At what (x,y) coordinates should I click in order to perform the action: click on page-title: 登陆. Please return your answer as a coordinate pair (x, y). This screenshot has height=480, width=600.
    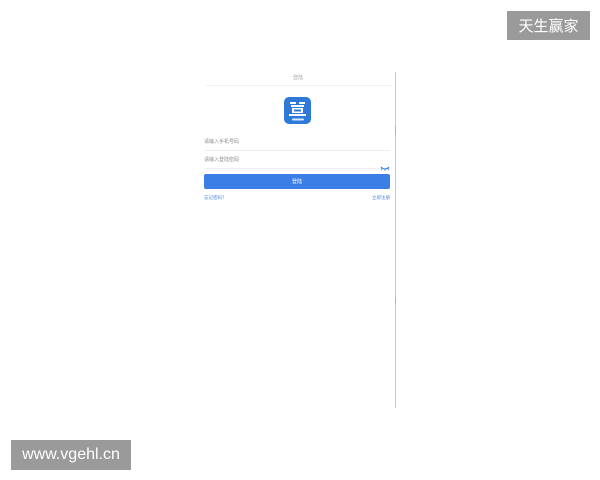
    Looking at the image, I should click on (297, 78).